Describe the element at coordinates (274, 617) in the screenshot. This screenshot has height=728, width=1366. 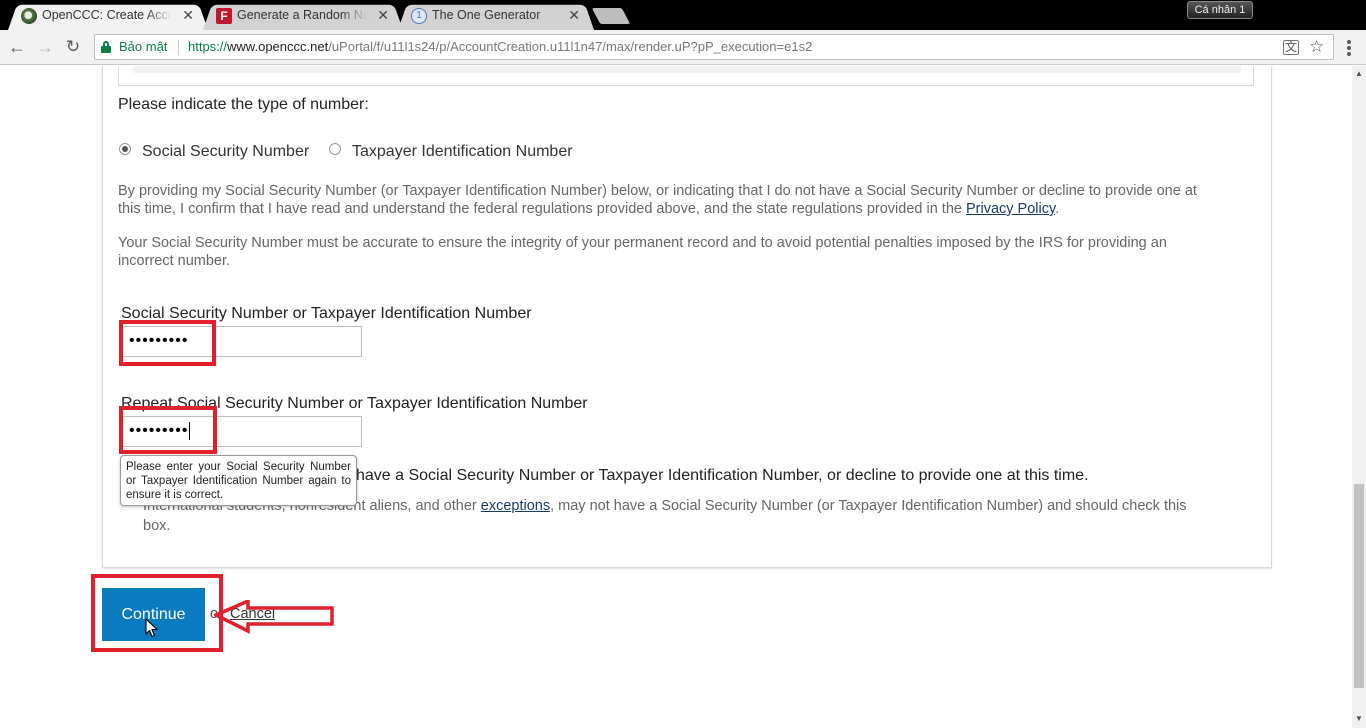
I see `annotation-arrow-icon` at that location.